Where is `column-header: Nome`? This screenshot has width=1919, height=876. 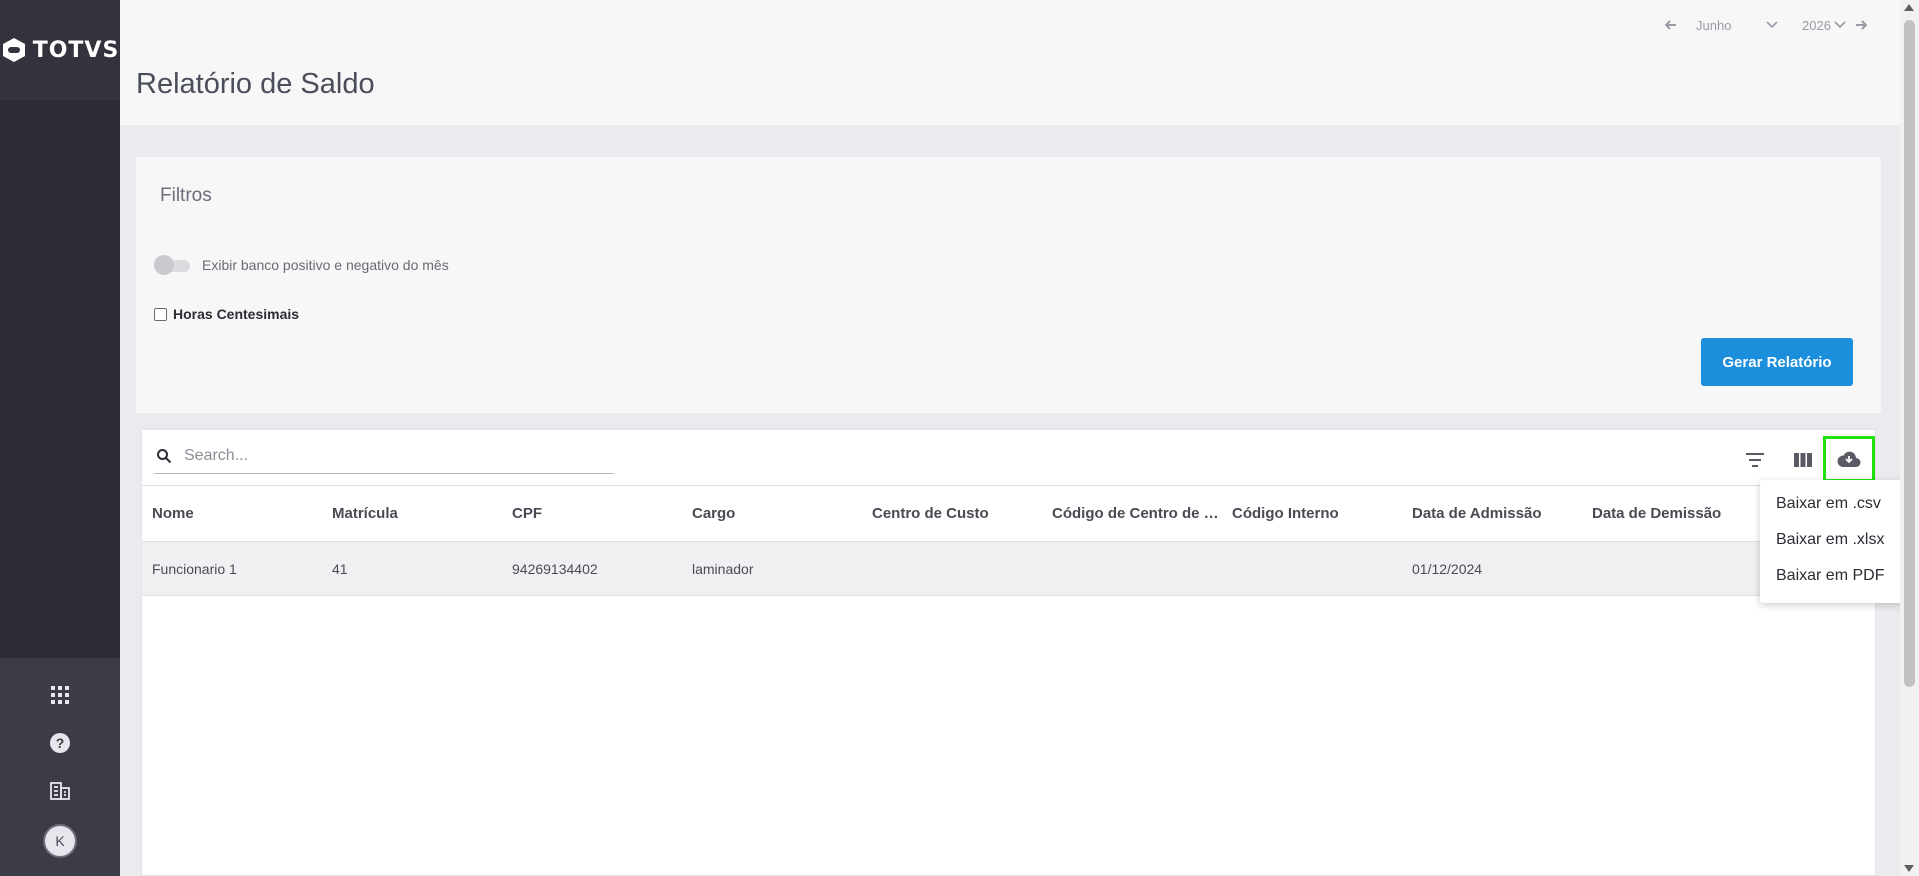
column-header: Nome is located at coordinates (232, 513).